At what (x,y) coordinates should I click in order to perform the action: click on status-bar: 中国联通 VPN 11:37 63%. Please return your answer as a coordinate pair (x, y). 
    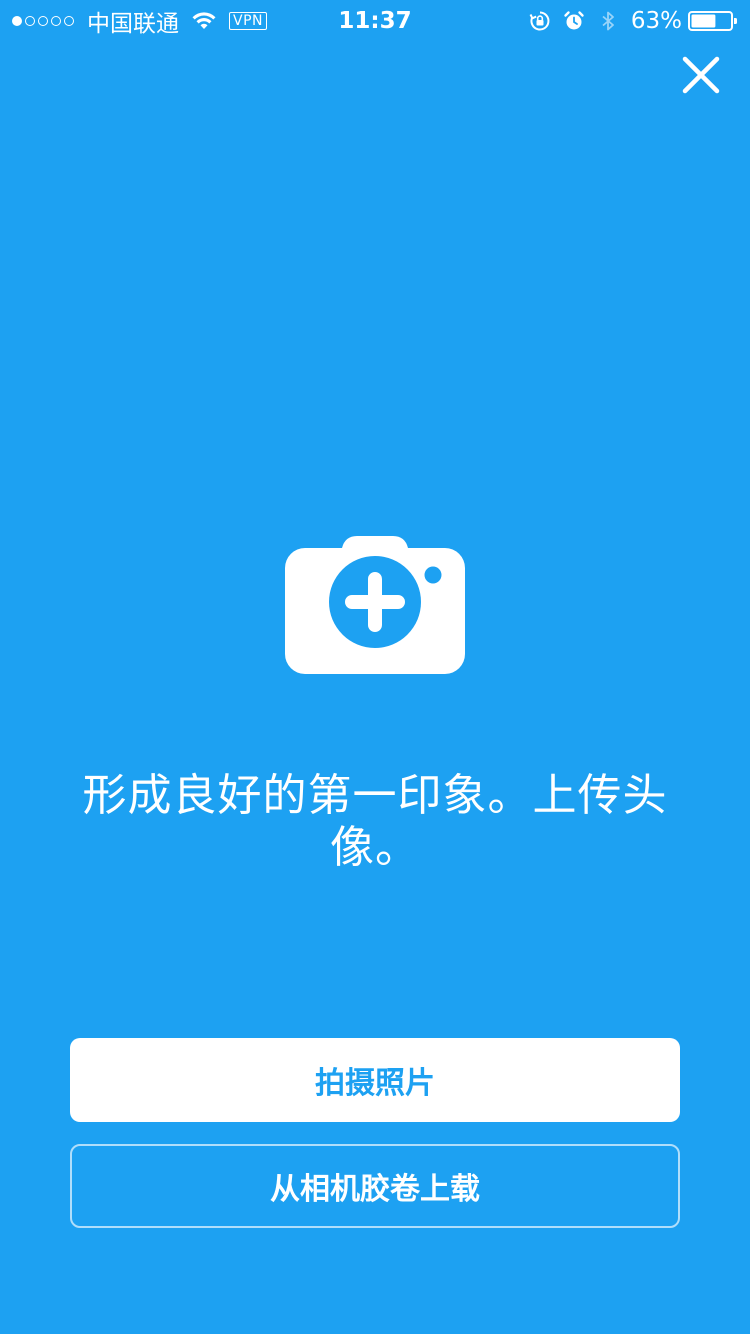
    Looking at the image, I should click on (375, 20).